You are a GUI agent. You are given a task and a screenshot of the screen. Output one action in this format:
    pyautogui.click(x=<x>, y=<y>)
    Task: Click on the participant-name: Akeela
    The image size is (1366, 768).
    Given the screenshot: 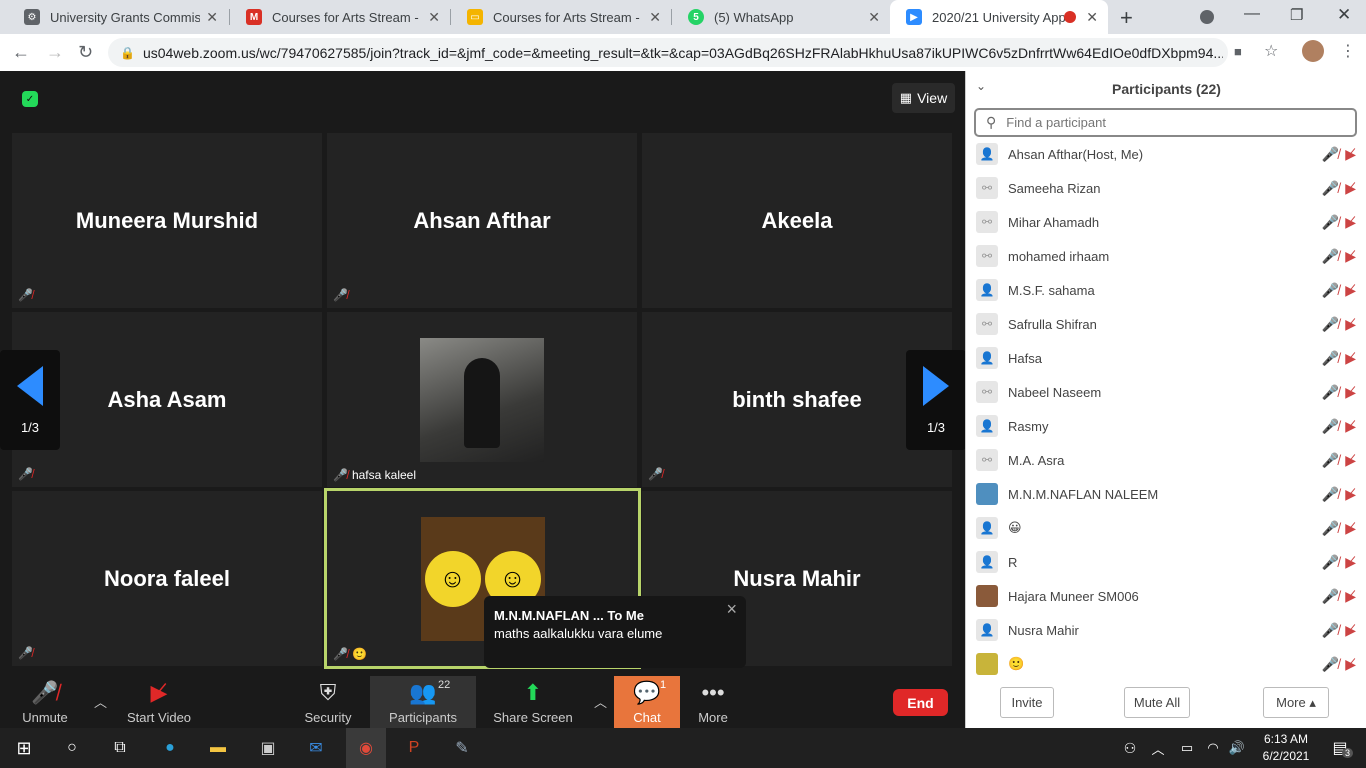 What is the action you would take?
    pyautogui.click(x=797, y=220)
    